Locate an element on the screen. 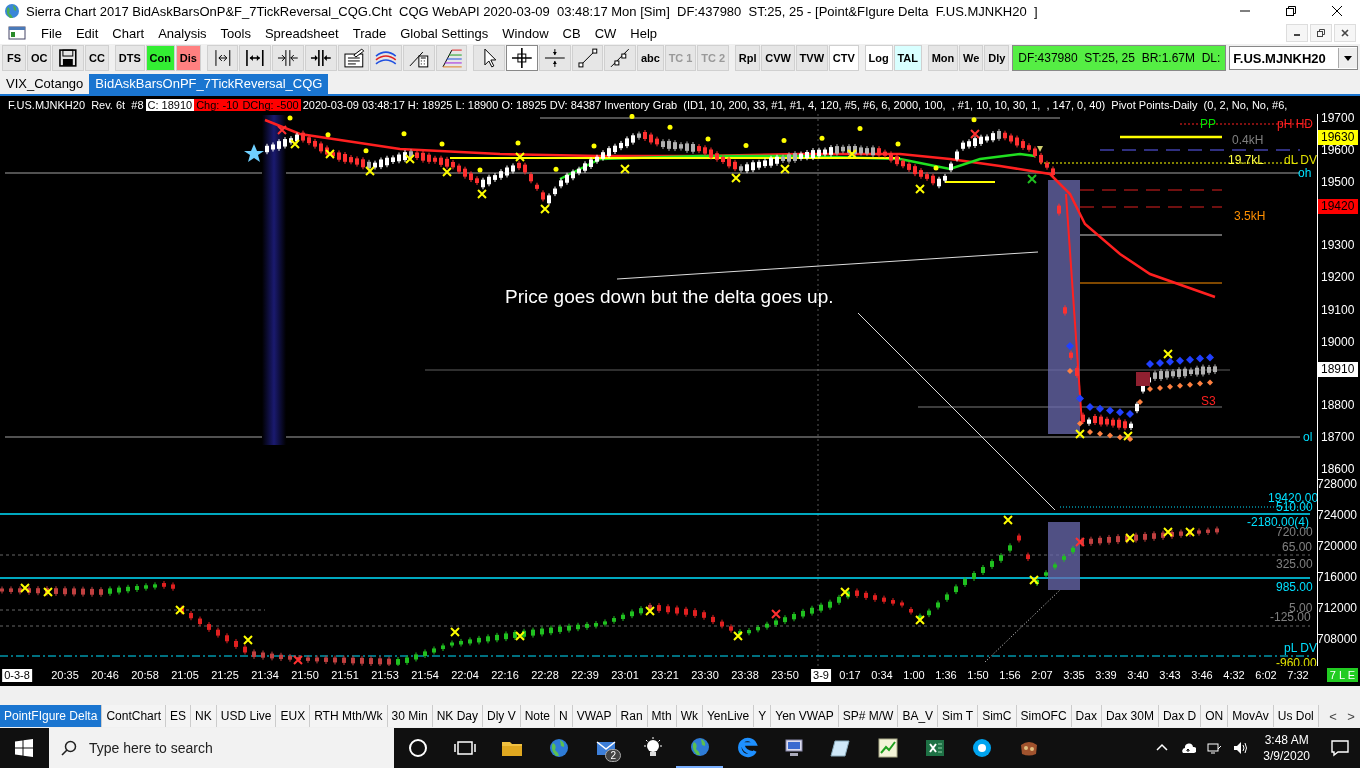  chart-icon is located at coordinates (887, 748).